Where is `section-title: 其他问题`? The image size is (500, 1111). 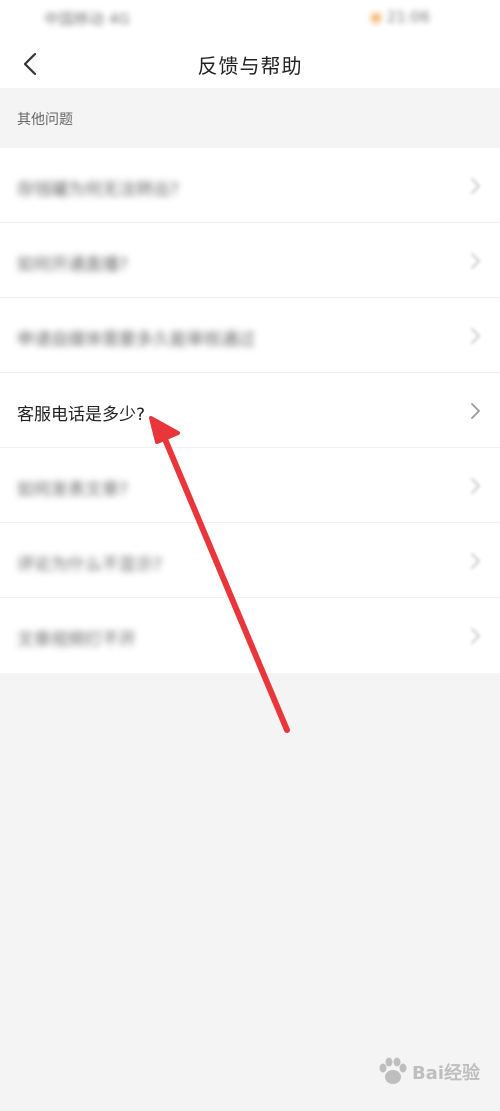
section-title: 其他问题 is located at coordinates (45, 120).